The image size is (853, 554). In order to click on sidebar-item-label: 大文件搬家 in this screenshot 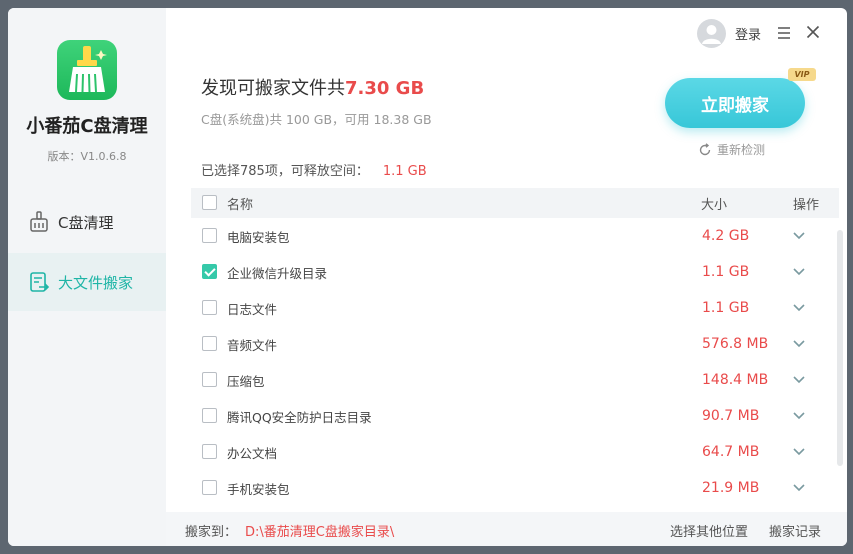, I will do `click(96, 282)`.